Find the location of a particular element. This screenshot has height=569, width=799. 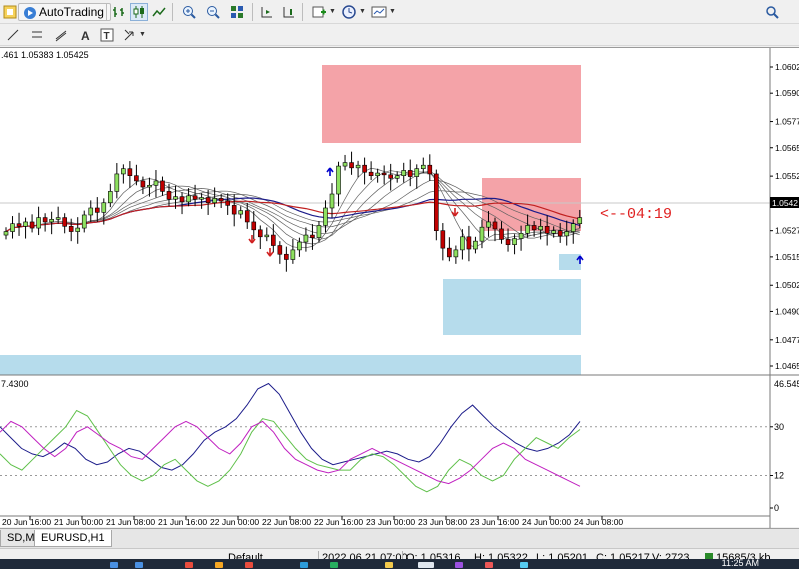

line-tool-icon is located at coordinates (13, 35).